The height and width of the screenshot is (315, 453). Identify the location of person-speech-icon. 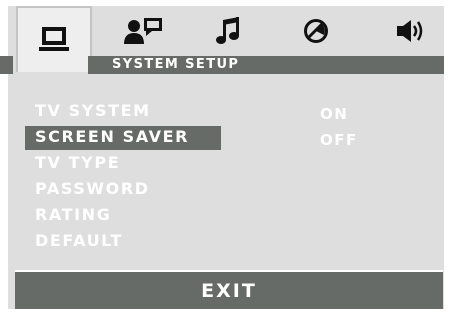
(143, 31).